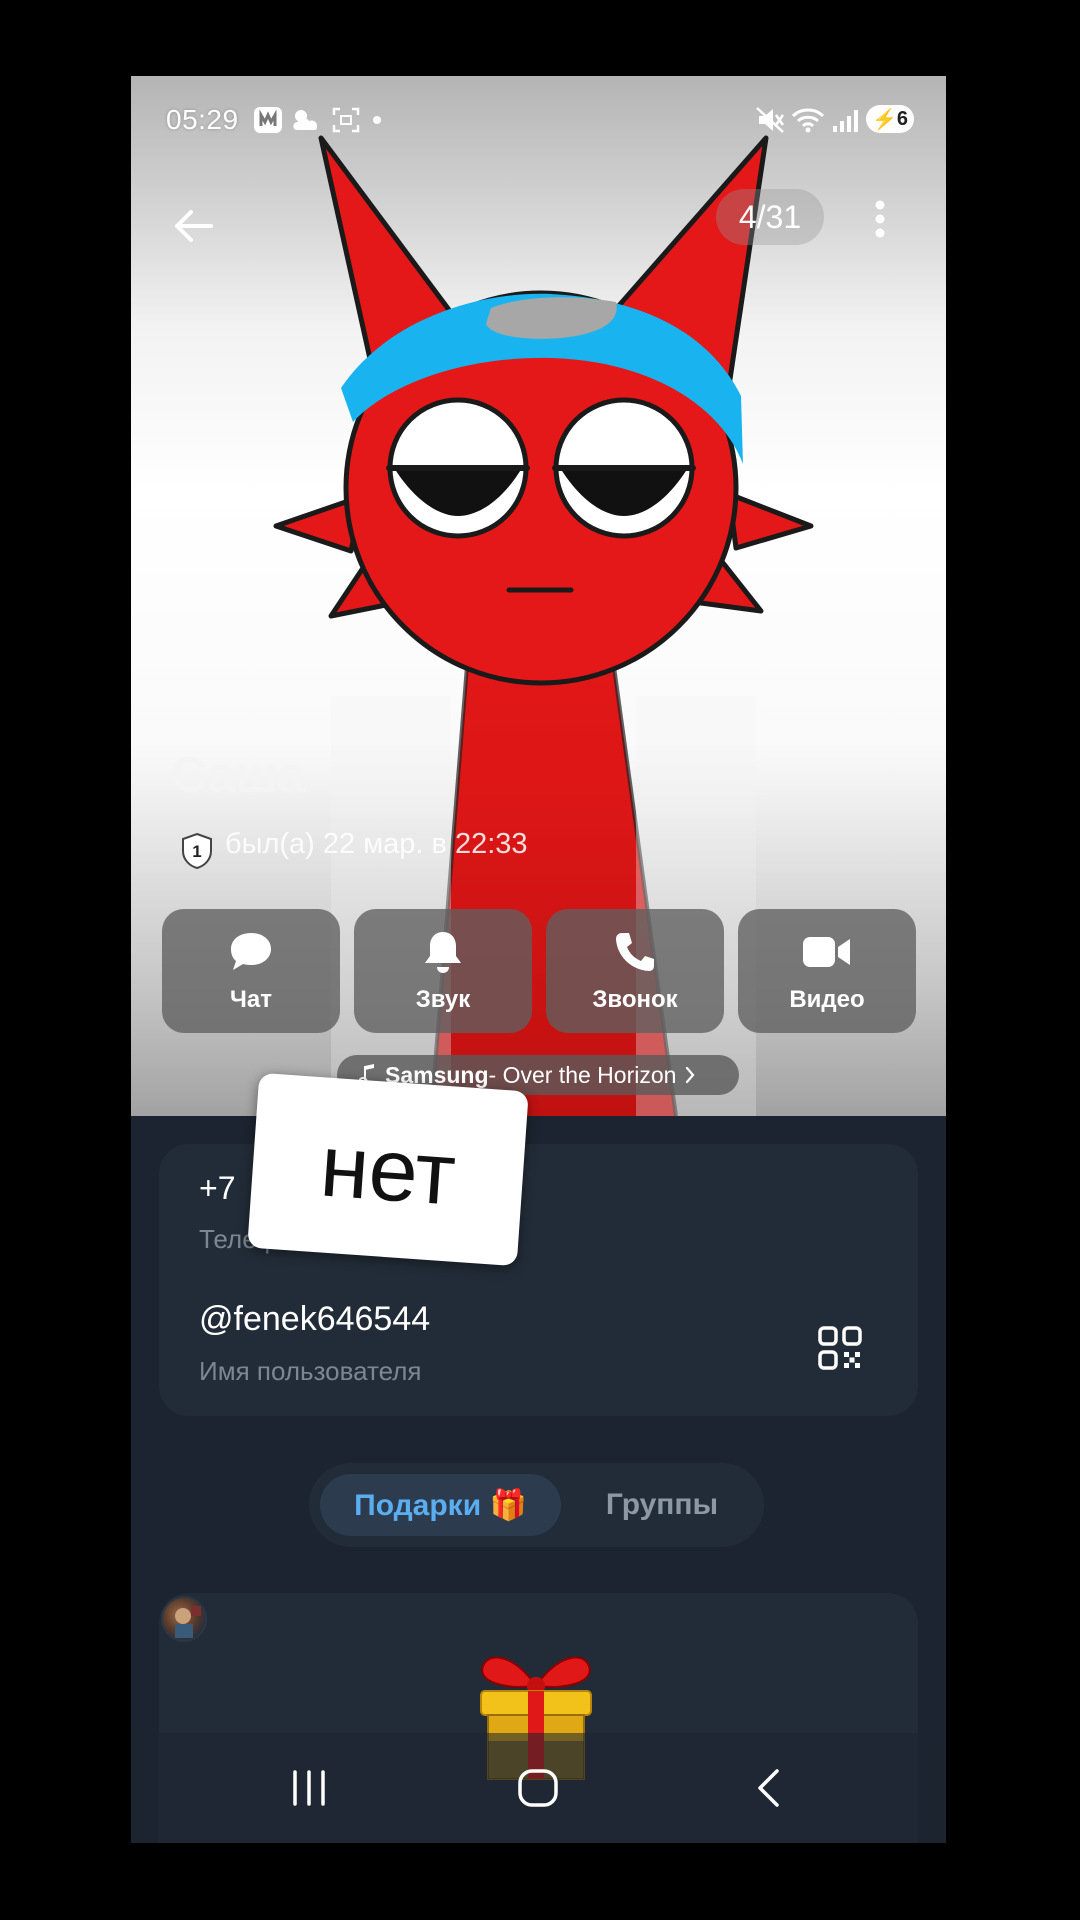 The width and height of the screenshot is (1080, 1920). I want to click on text-sticker: нет, so click(388, 1169).